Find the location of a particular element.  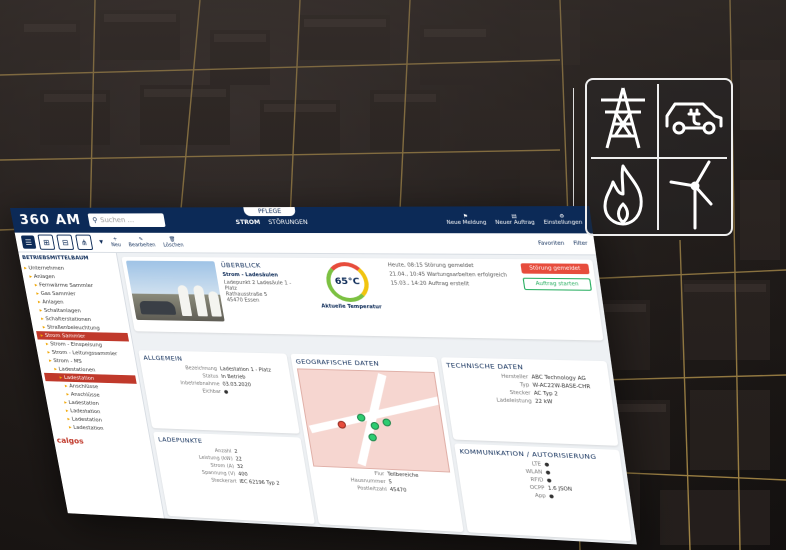

gauge-label: Aktuelle Temperatur is located at coordinates (351, 307).